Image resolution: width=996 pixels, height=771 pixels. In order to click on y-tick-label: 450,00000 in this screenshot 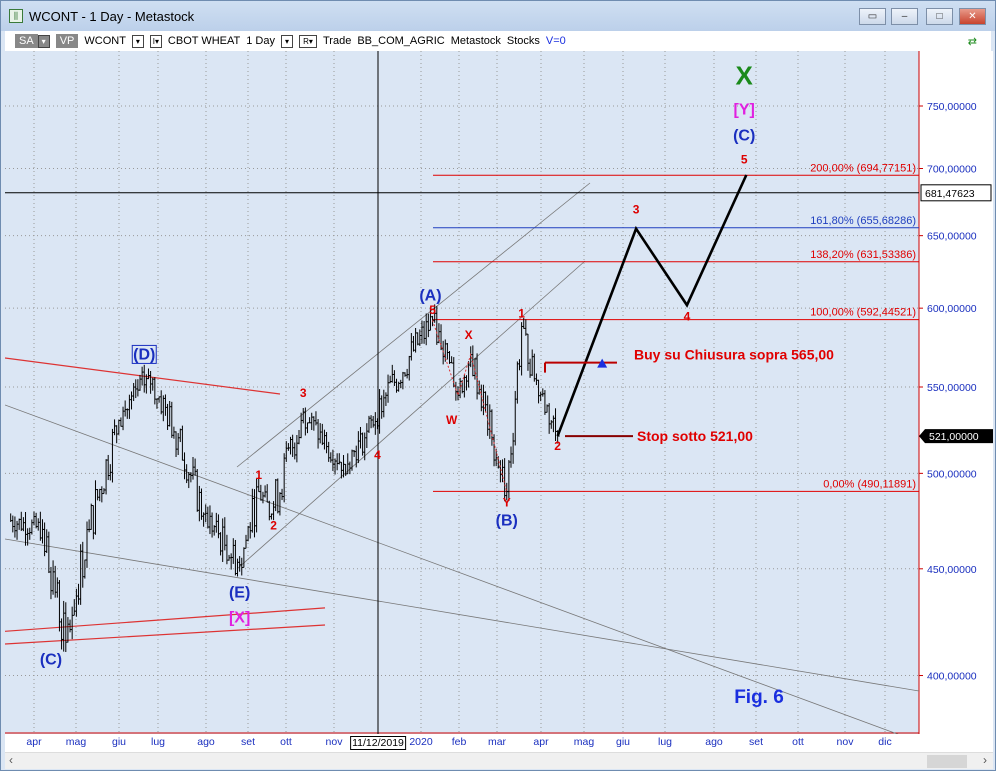, I will do `click(952, 570)`.